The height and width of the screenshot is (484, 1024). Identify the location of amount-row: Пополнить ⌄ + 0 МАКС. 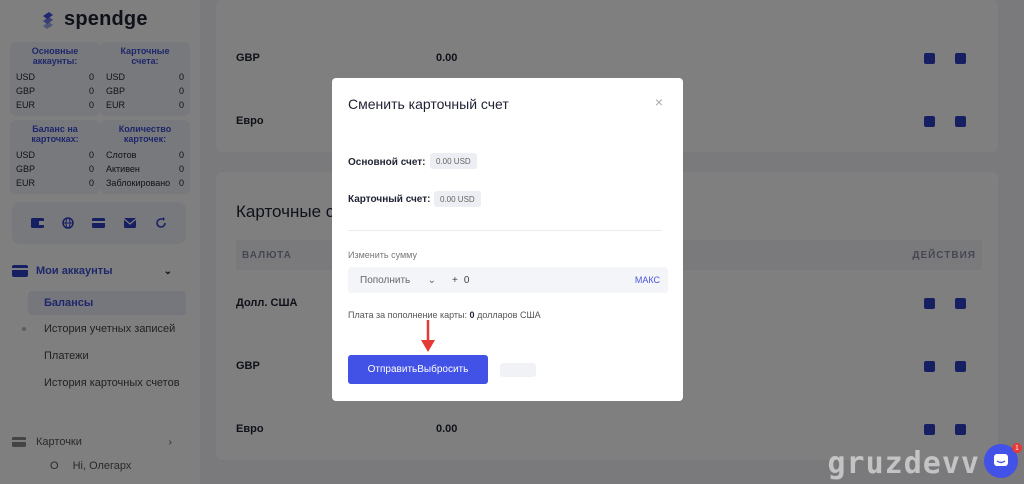
(508, 280).